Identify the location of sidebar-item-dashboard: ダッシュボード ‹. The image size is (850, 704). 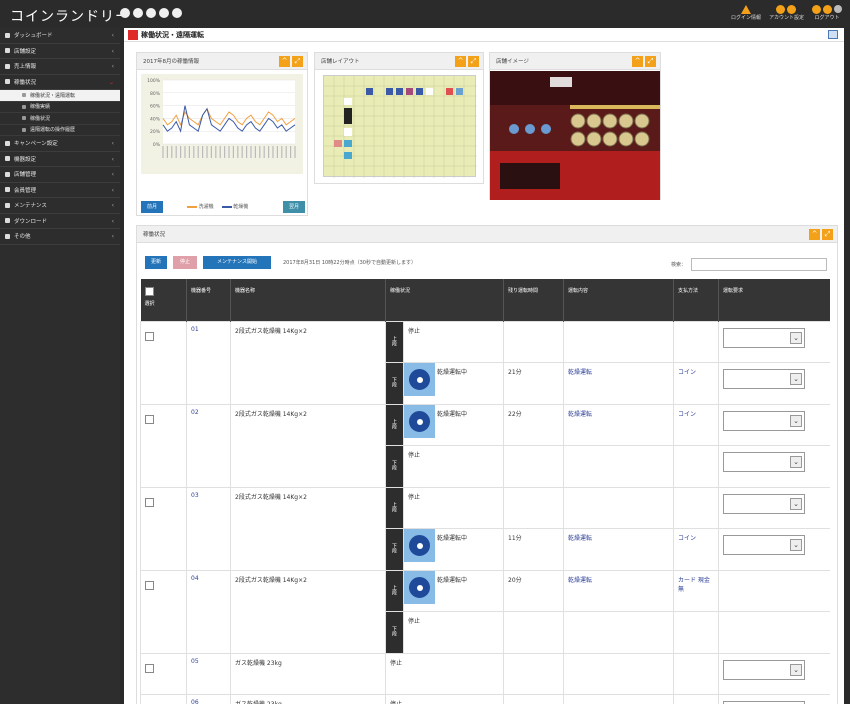
(60, 36).